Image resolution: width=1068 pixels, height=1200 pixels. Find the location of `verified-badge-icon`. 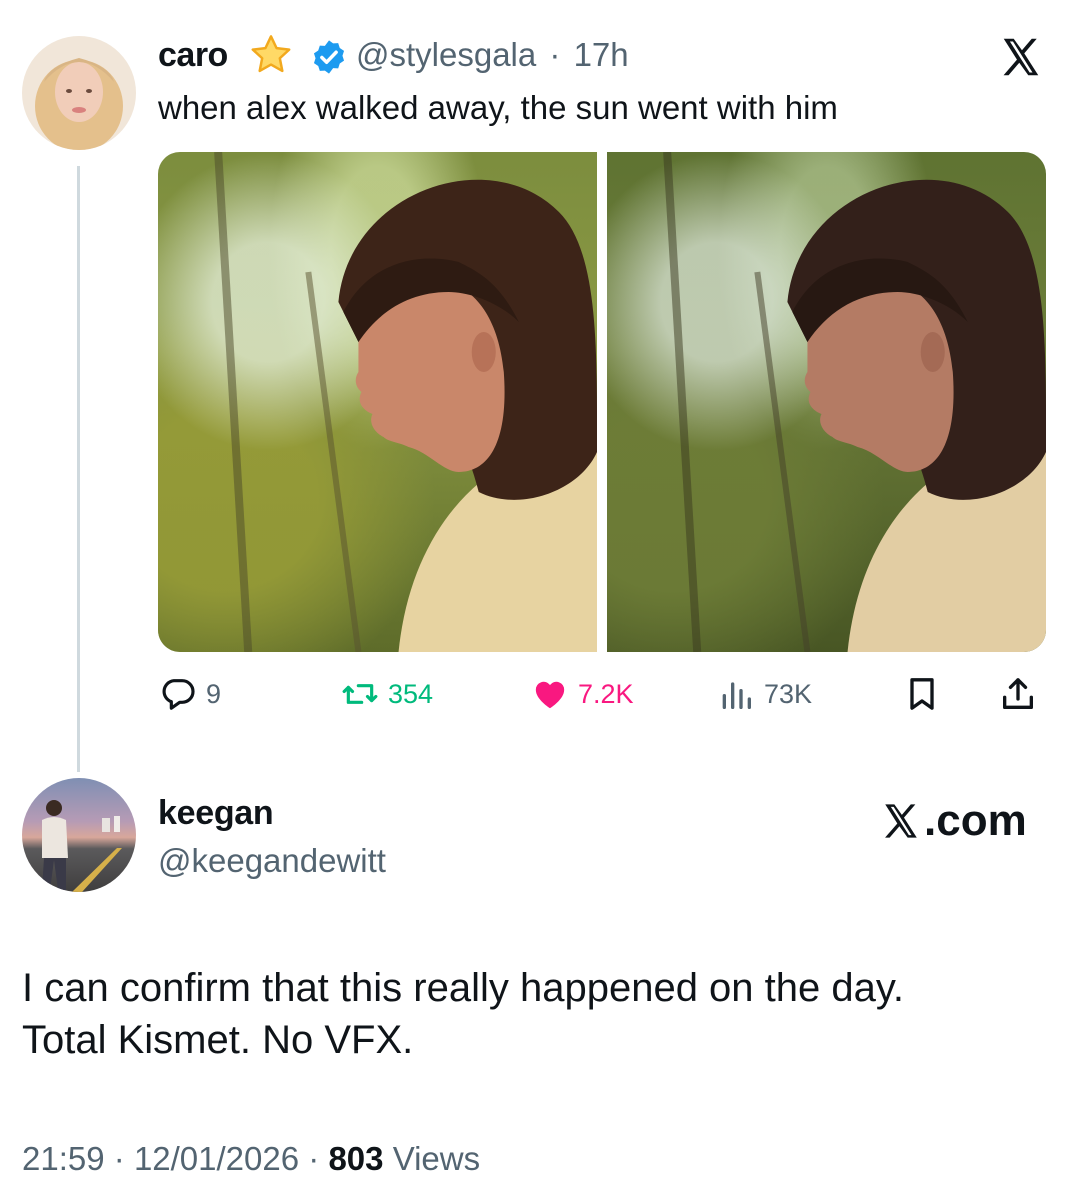

verified-badge-icon is located at coordinates (329, 57).